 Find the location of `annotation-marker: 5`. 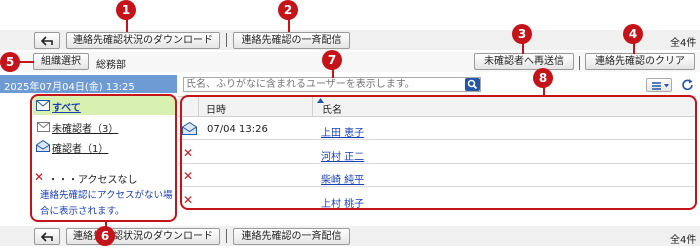

annotation-marker: 5 is located at coordinates (10, 62).